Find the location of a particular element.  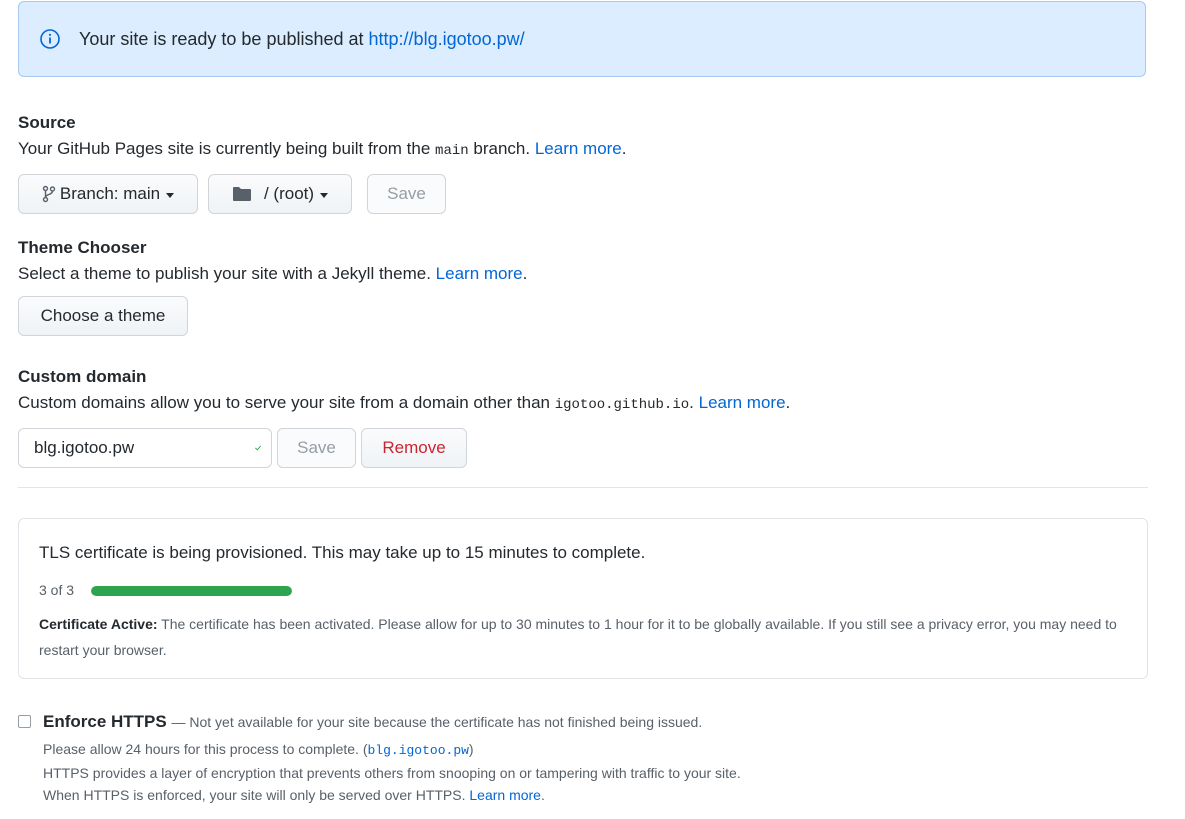

custom-domain-save-button: Save is located at coordinates (316, 448).